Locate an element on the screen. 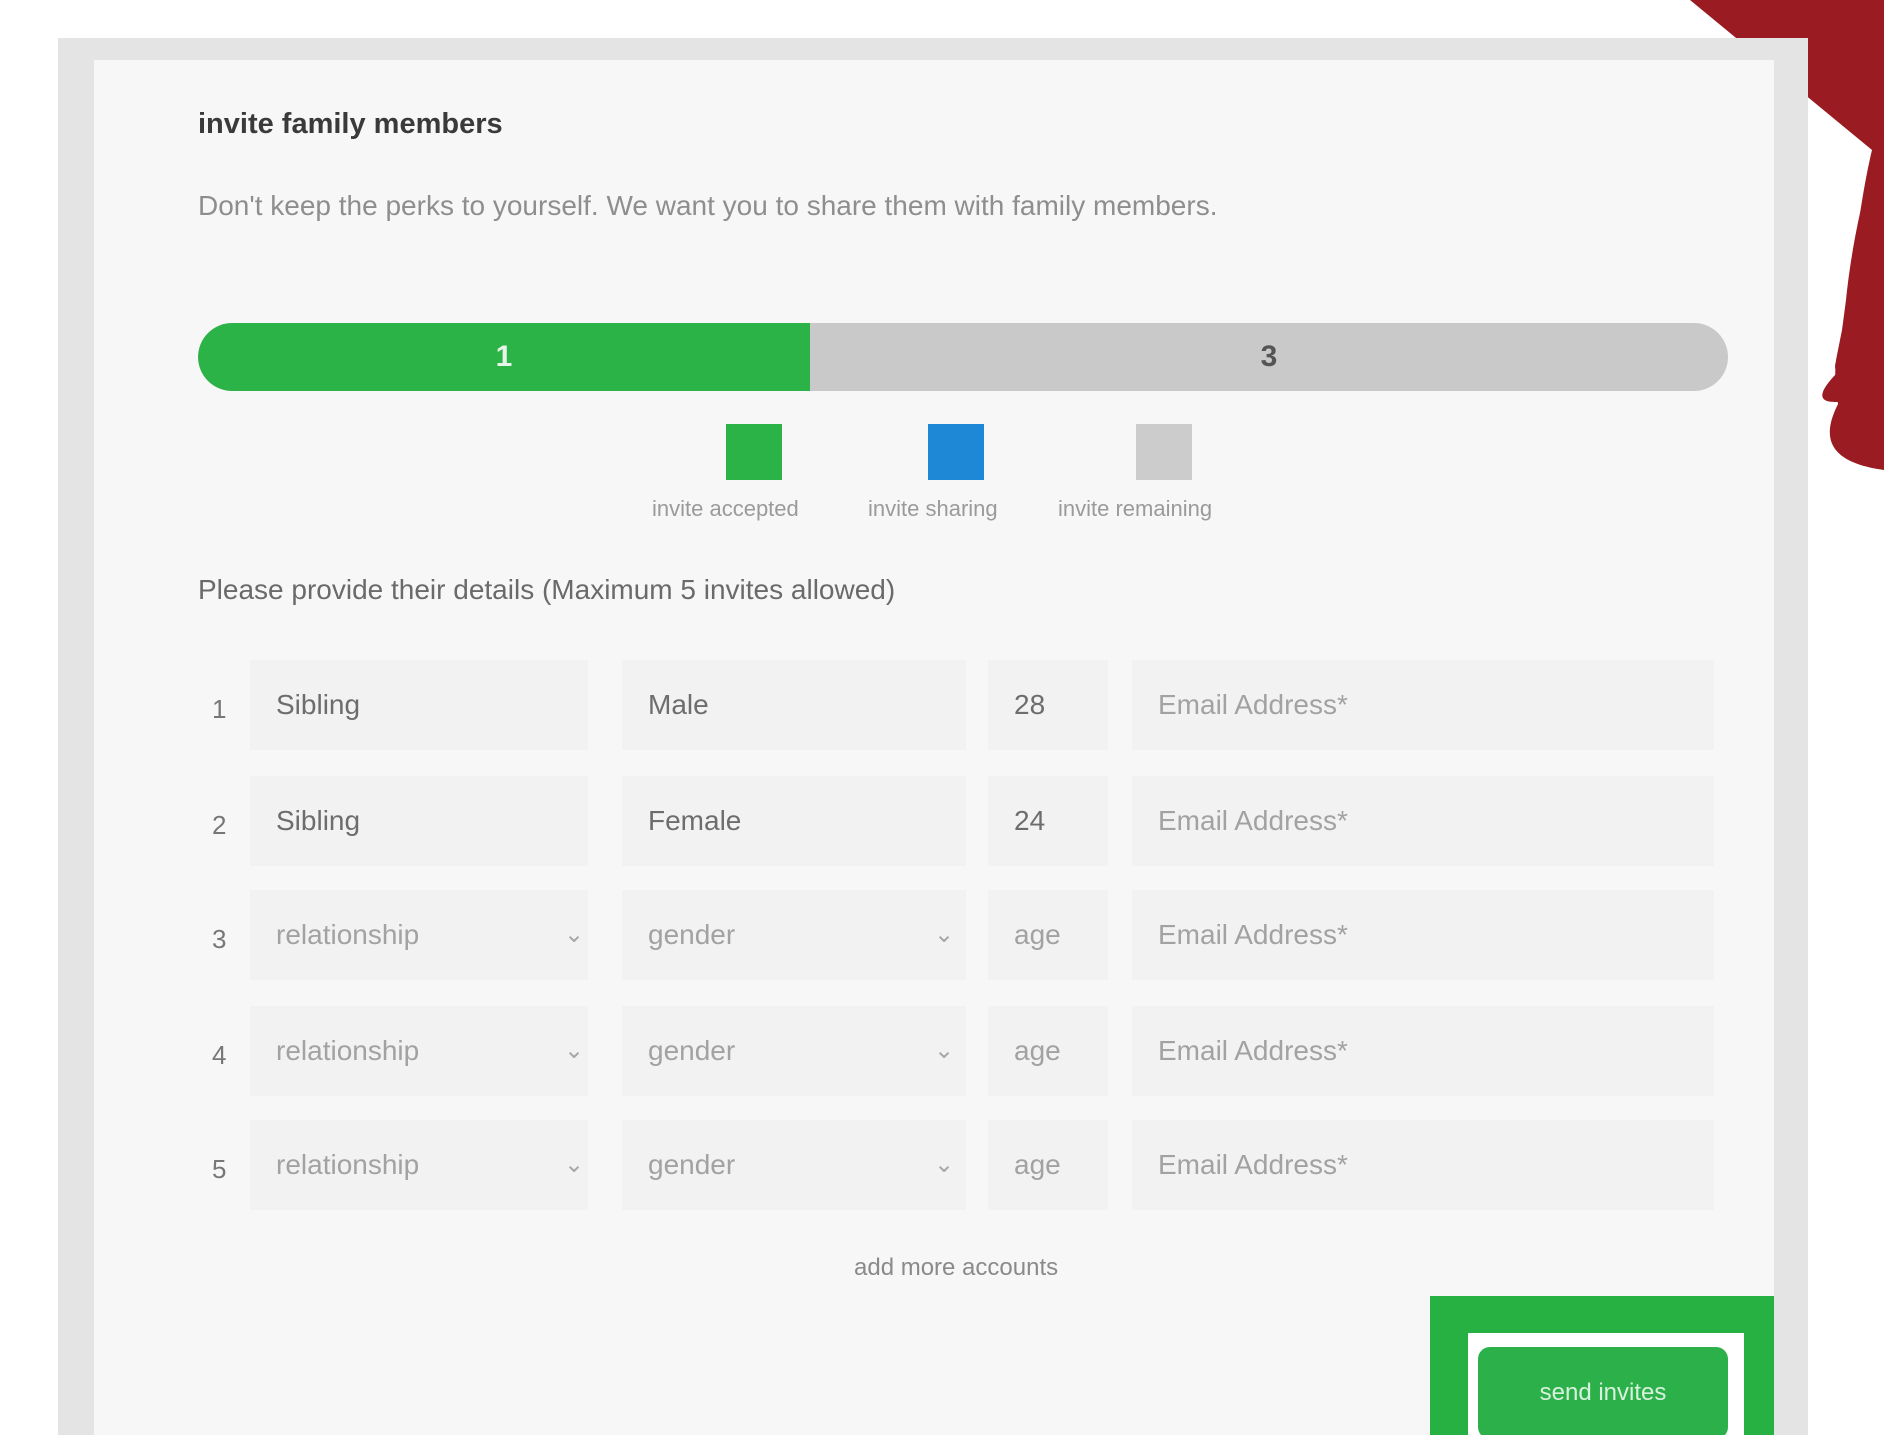 This screenshot has height=1435, width=1884. add-more-accounts-link: add more accounts is located at coordinates (956, 1268).